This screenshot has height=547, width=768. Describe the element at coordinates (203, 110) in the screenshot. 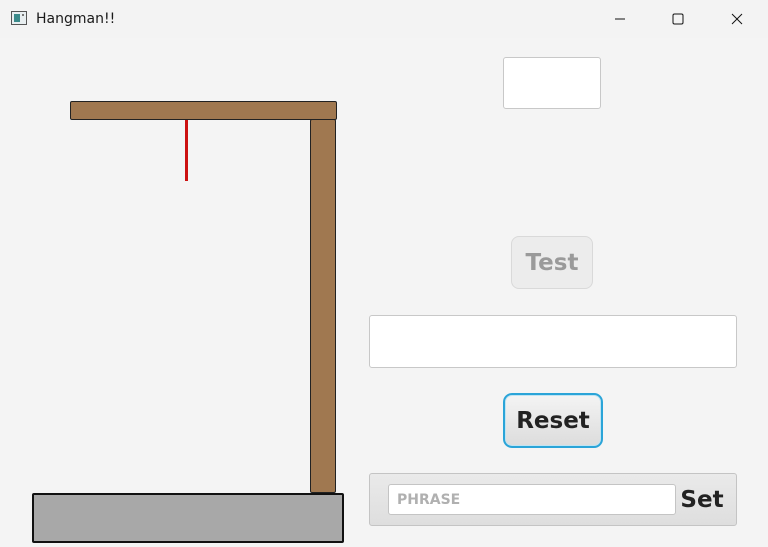

I see `gallows-beam` at that location.